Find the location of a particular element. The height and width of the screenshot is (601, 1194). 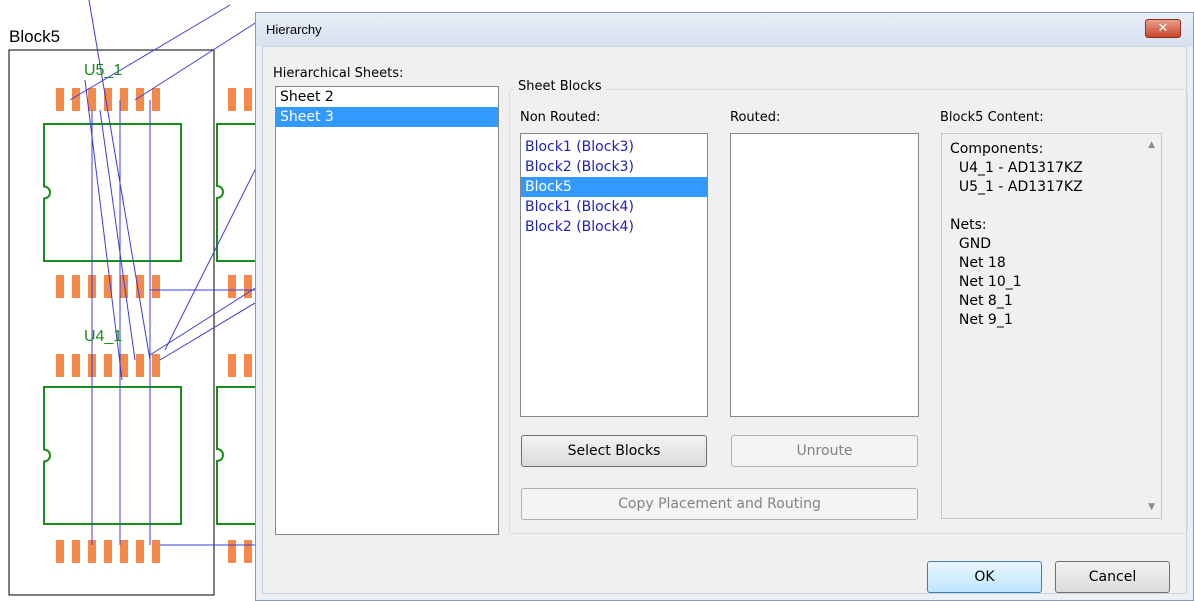

routed-list is located at coordinates (824, 275).